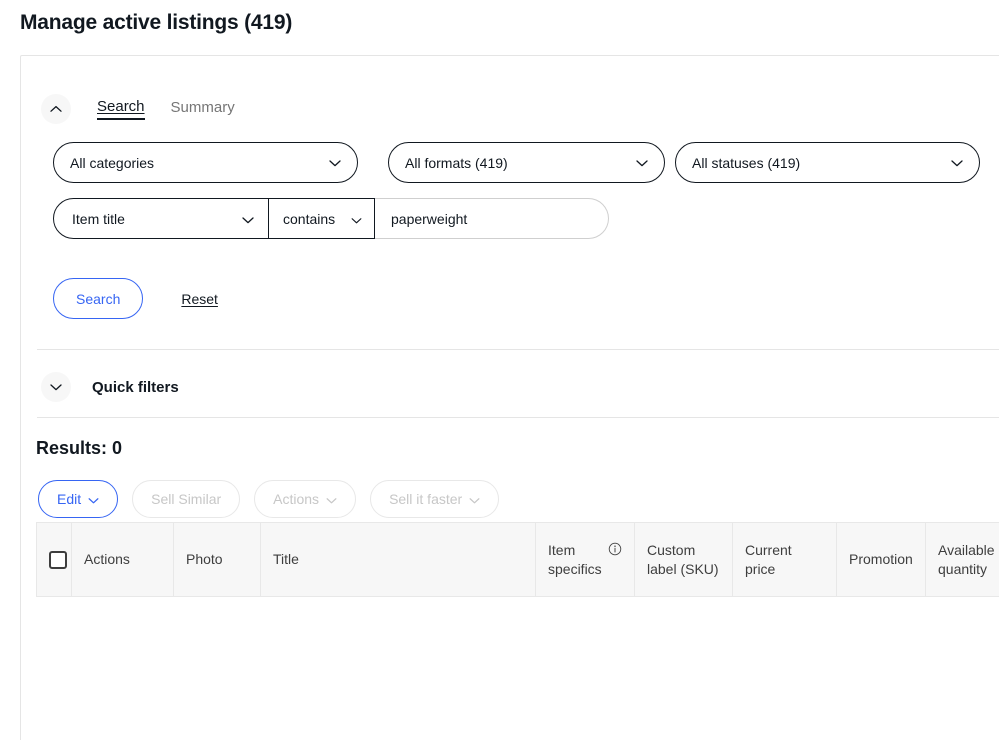  I want to click on sell-similar-button: Sell Similar, so click(186, 499).